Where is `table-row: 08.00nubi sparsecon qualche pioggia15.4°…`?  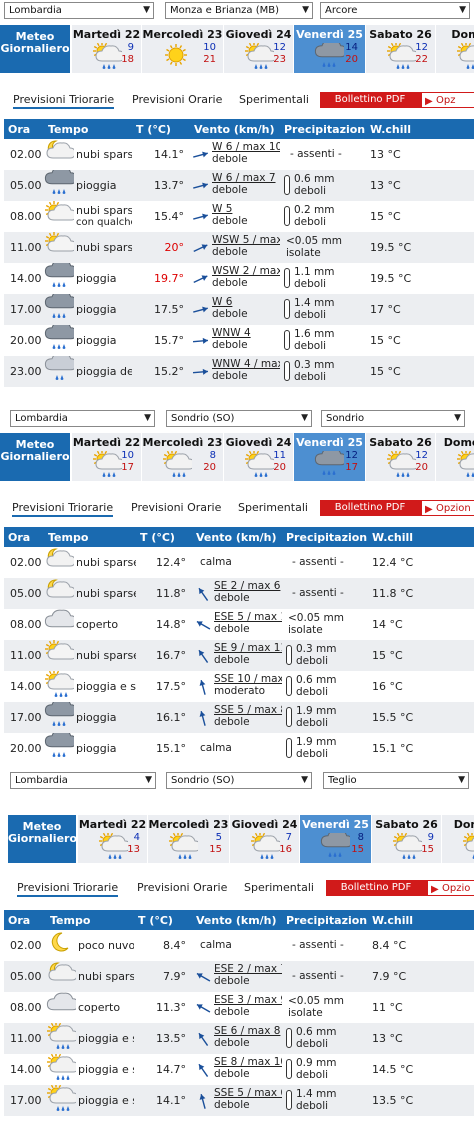 table-row: 08.00nubi sparsecon qualche pioggia15.4°… is located at coordinates (239, 216).